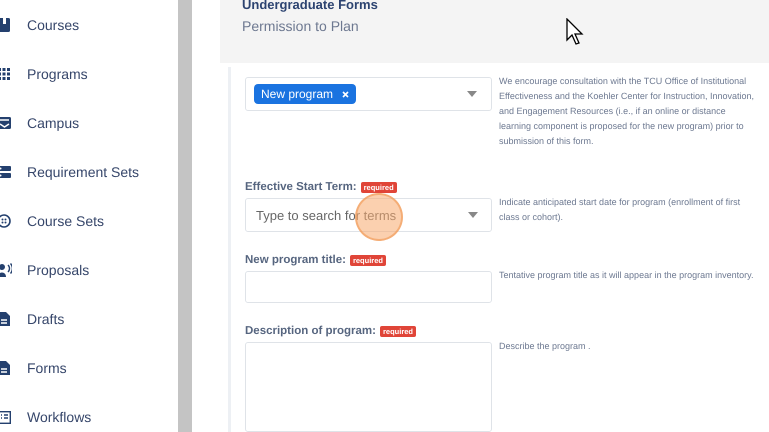 The width and height of the screenshot is (769, 432). What do you see at coordinates (305, 94) in the screenshot?
I see `tag-chip: New program` at bounding box center [305, 94].